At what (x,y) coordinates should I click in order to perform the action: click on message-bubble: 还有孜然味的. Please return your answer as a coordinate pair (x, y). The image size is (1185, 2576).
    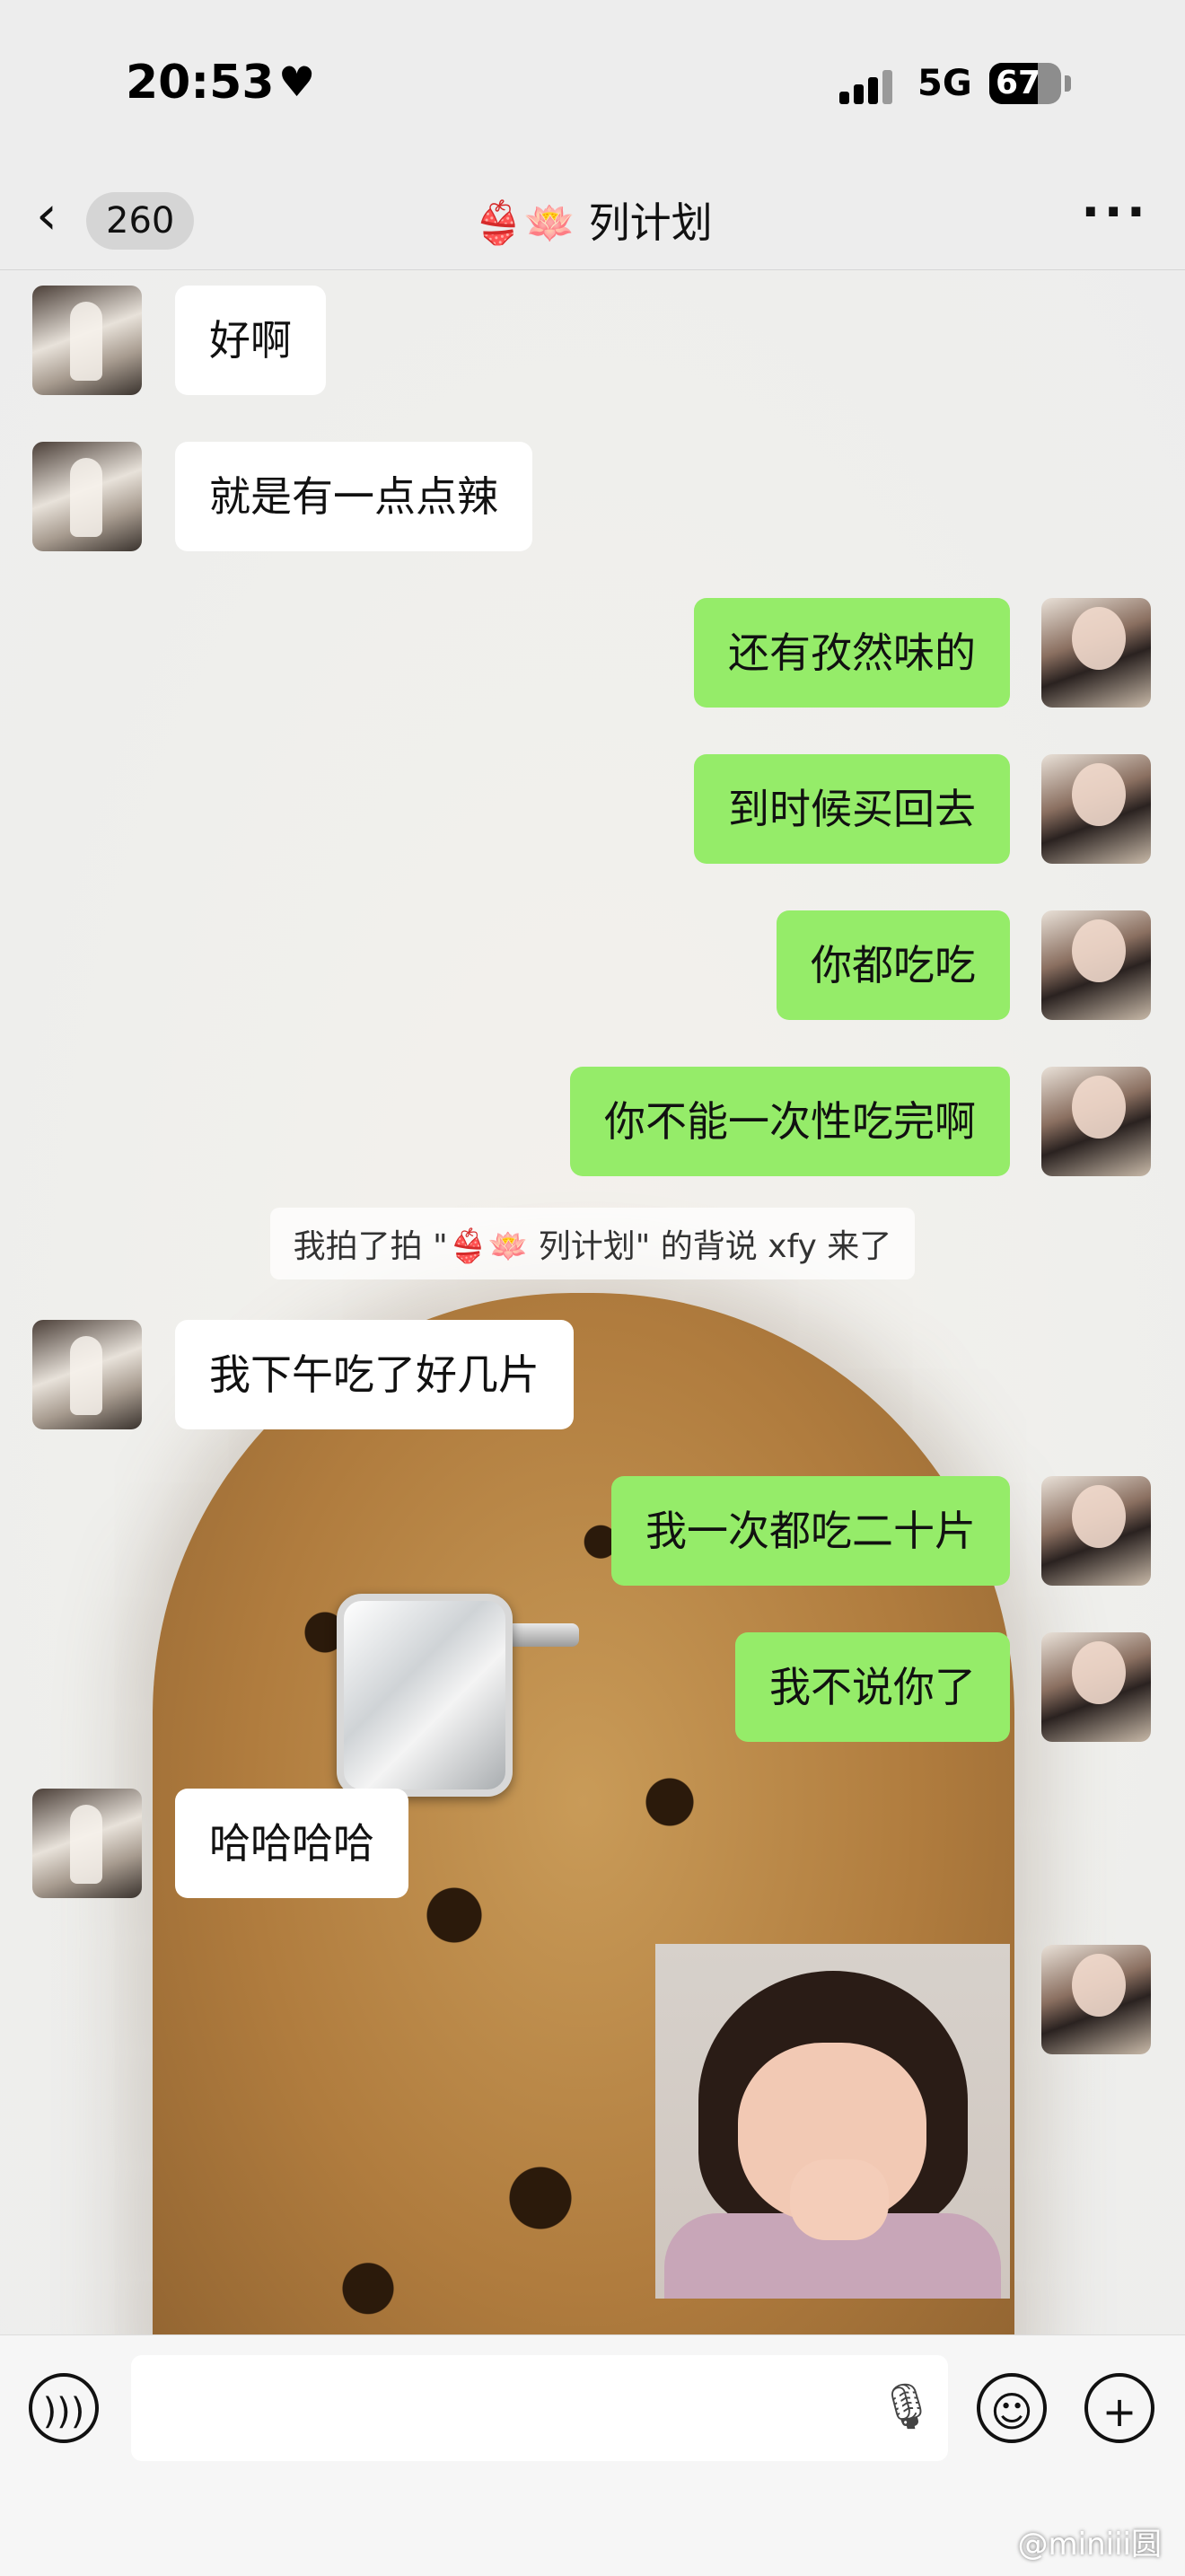
    Looking at the image, I should click on (852, 653).